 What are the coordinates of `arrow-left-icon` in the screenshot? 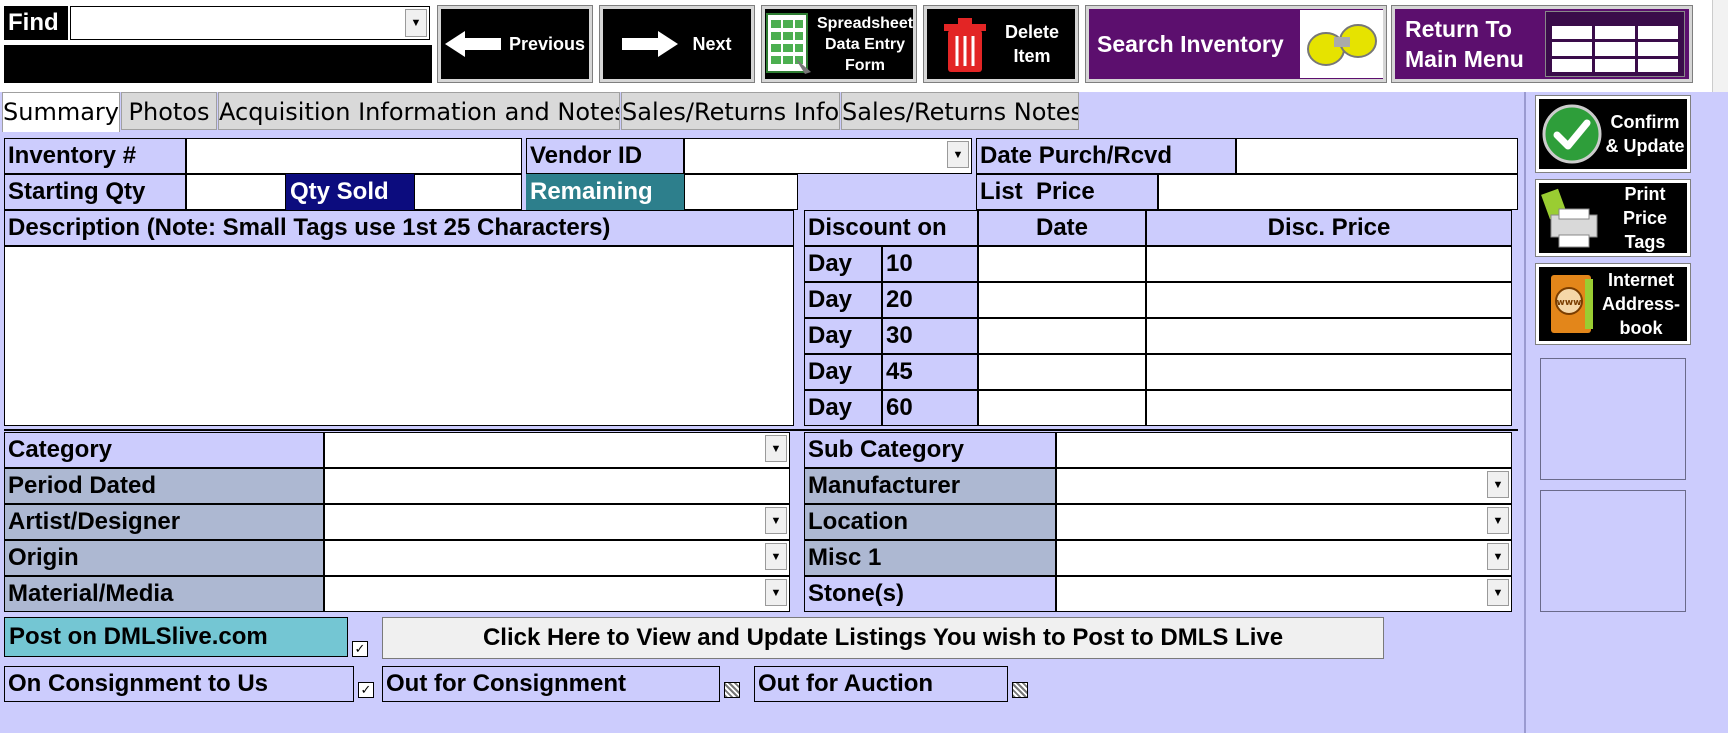 It's located at (472, 44).